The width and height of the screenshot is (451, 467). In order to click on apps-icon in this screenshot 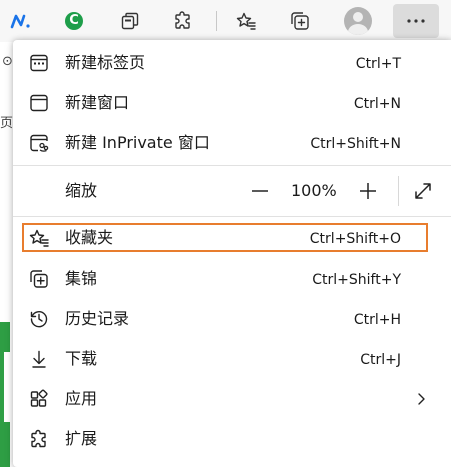, I will do `click(39, 398)`.